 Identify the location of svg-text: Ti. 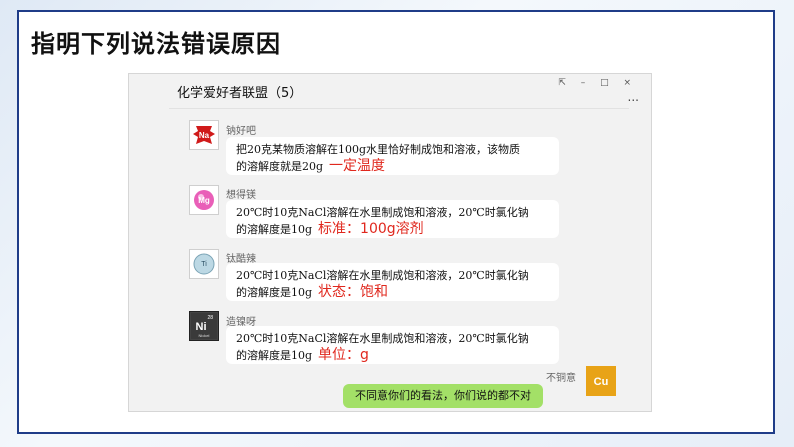
(204, 264).